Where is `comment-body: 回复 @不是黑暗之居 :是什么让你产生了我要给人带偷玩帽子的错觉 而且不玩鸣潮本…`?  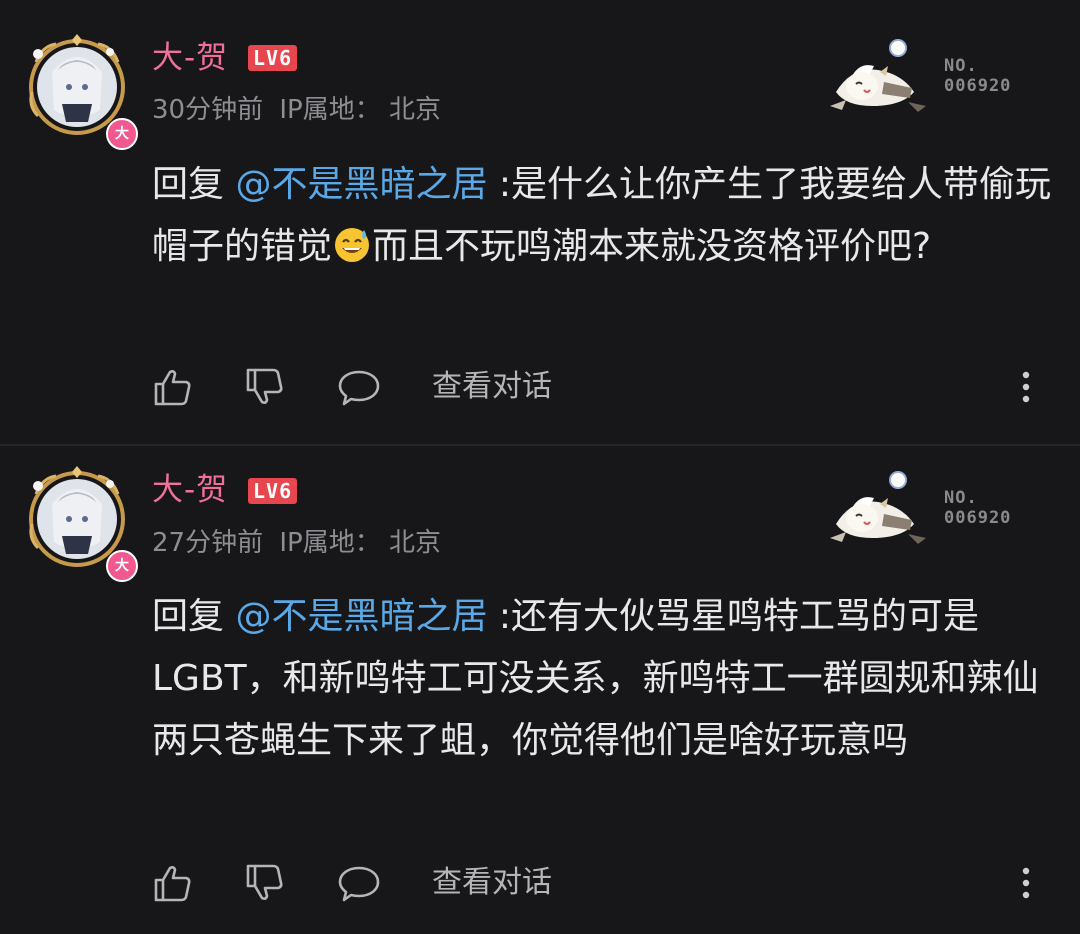 comment-body: 回复 @不是黑暗之居 :是什么让你产生了我要给人带偷玩帽子的错觉 而且不玩鸣潮本… is located at coordinates (602, 216).